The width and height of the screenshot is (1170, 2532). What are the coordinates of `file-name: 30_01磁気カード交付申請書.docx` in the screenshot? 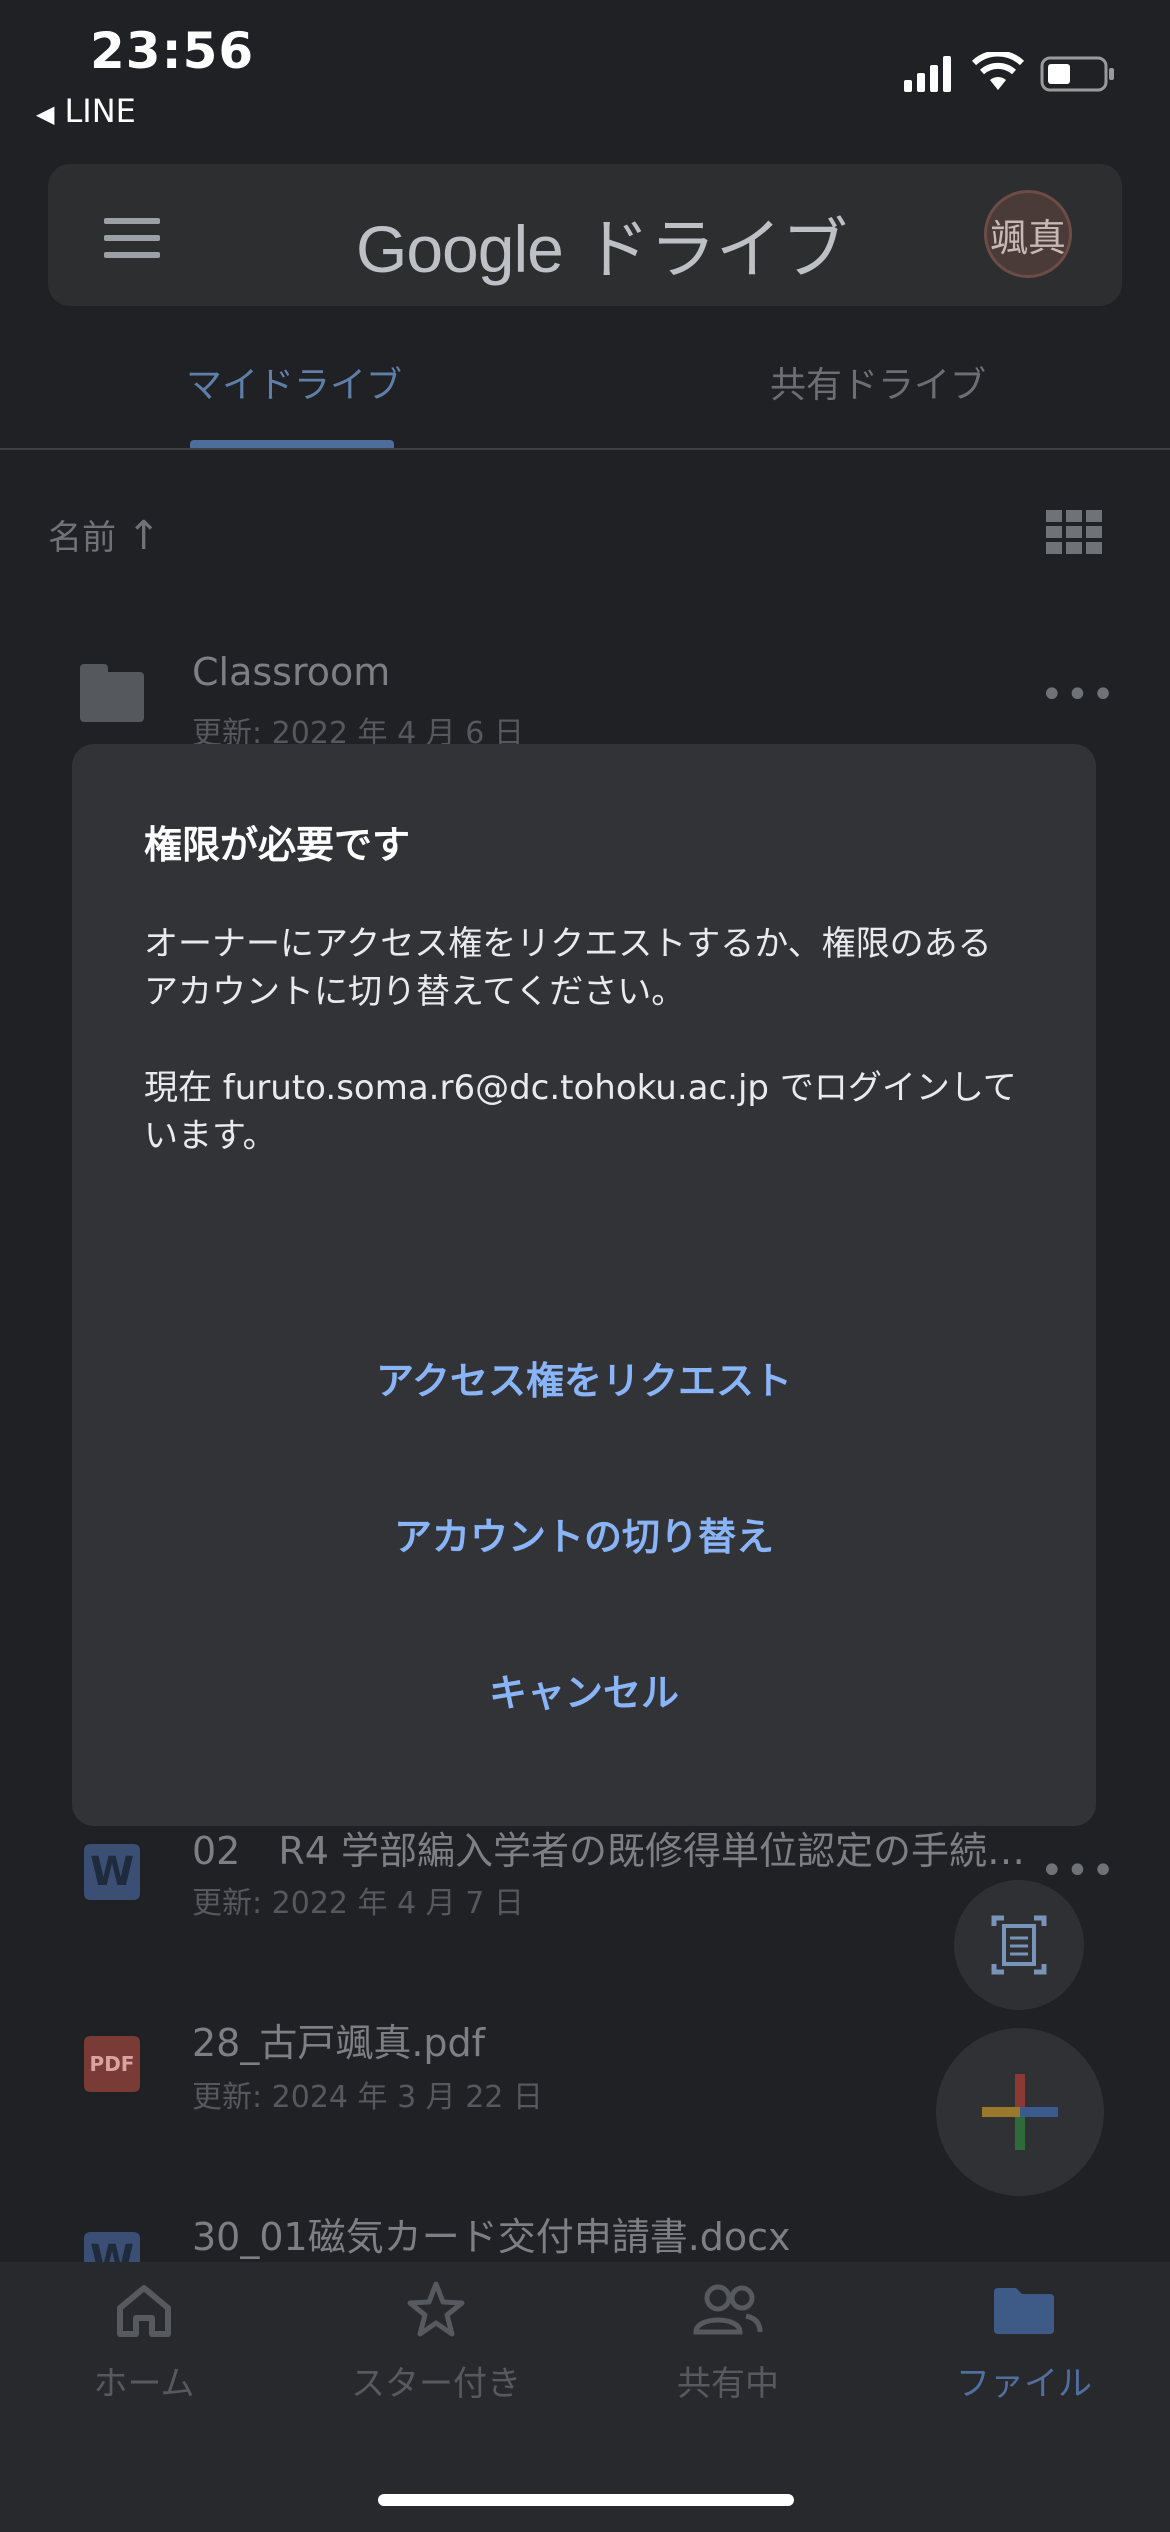 It's located at (491, 2233).